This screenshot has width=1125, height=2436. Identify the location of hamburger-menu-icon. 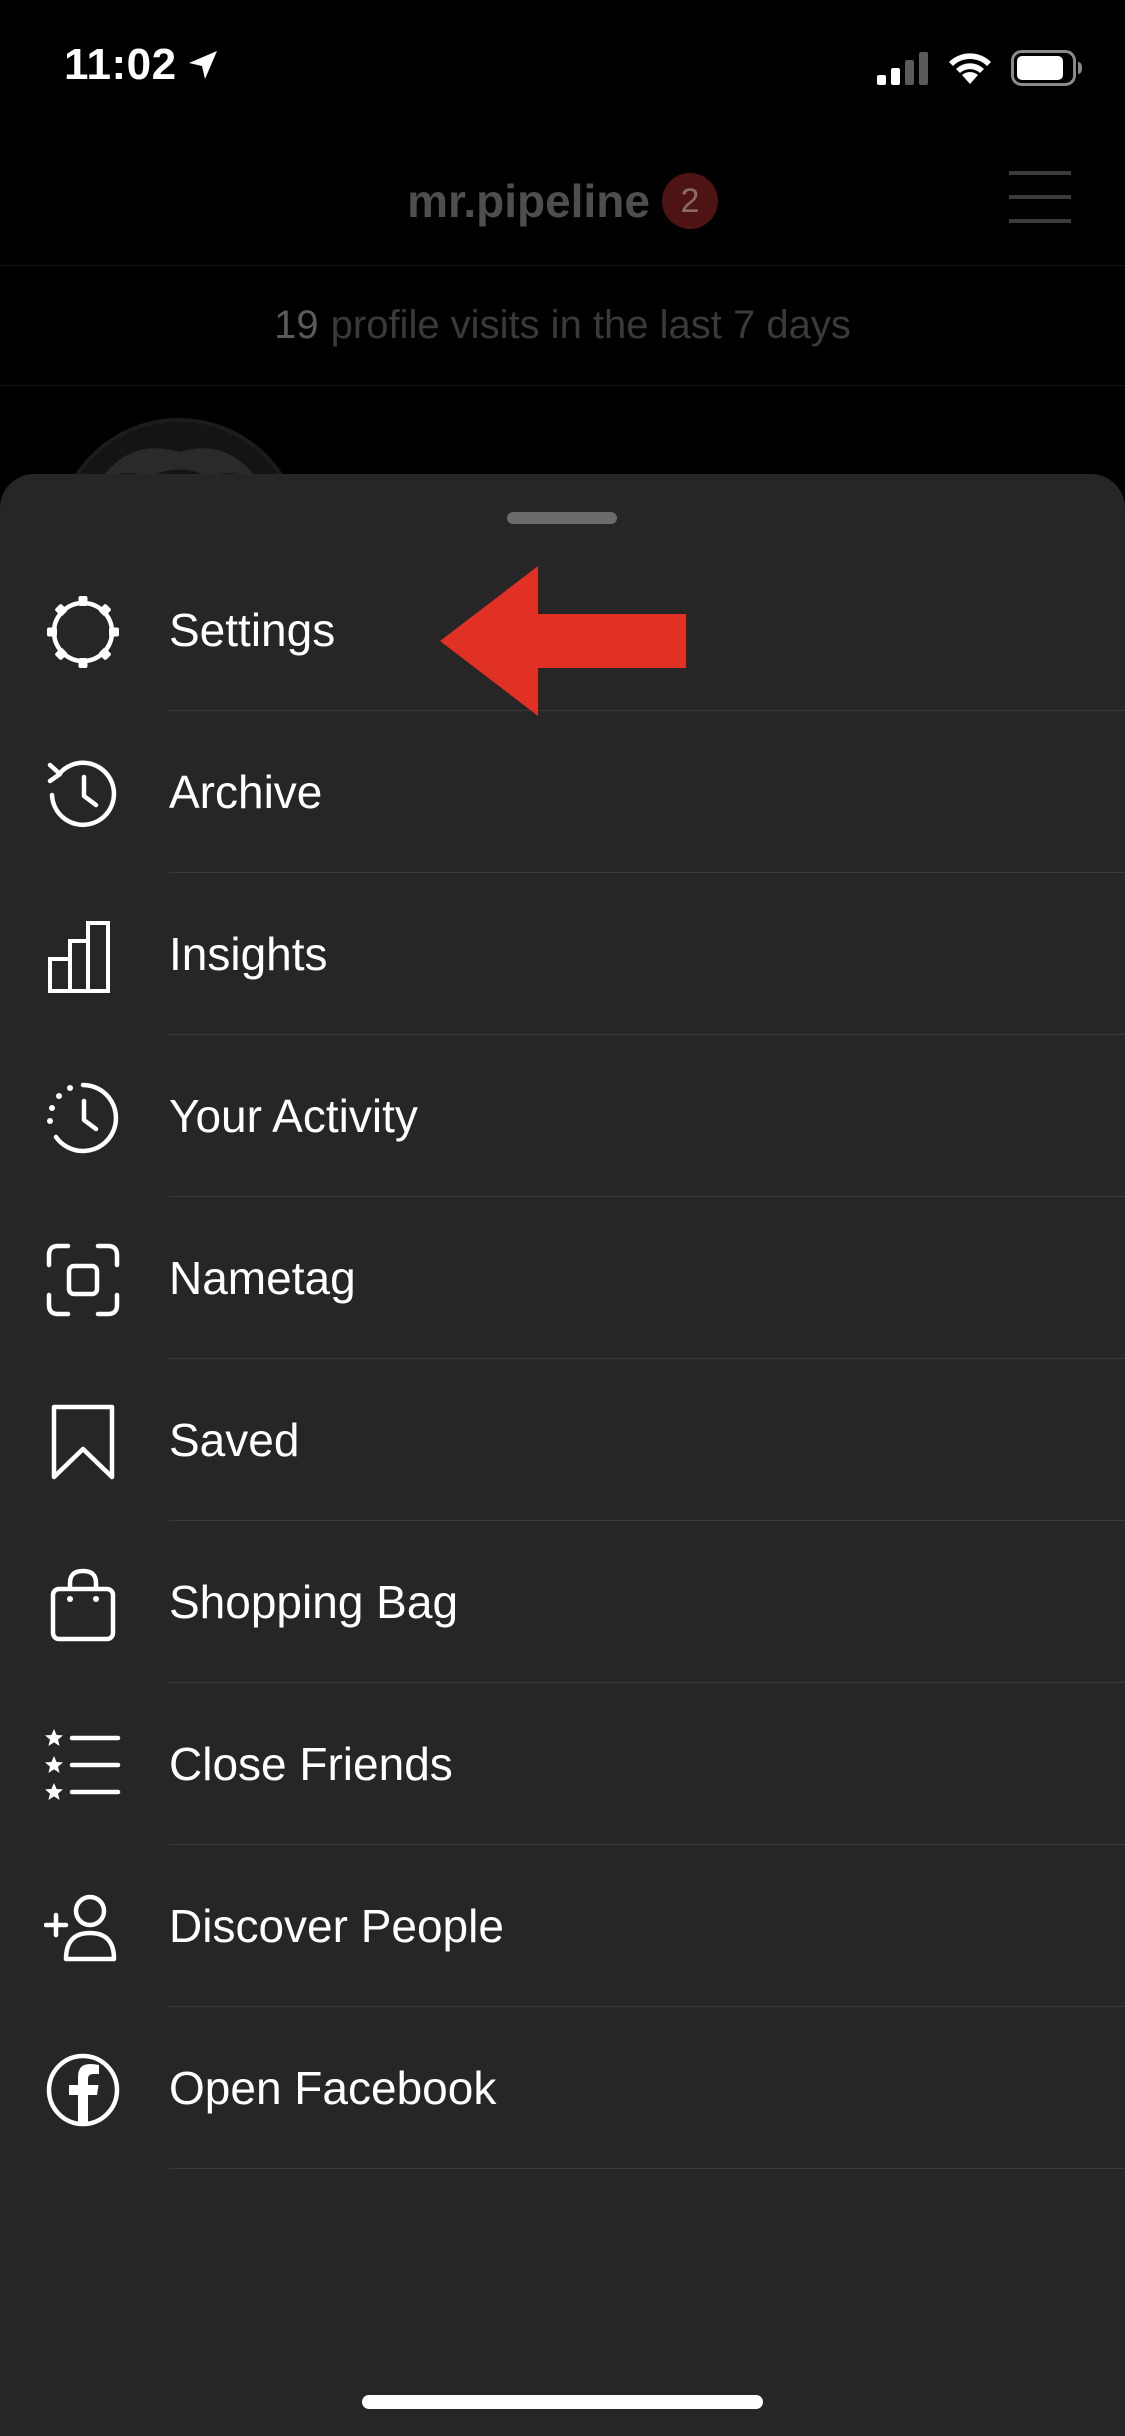
(1040, 197).